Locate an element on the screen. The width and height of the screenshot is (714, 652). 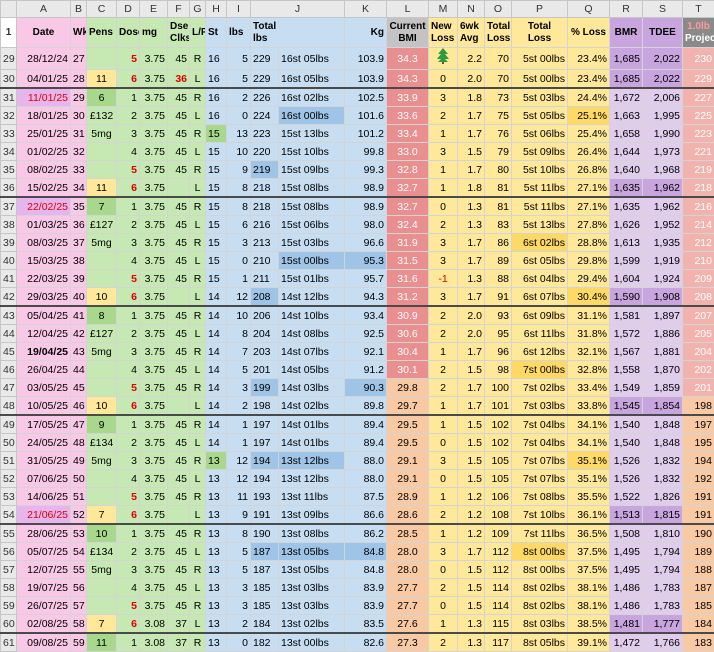
cell-total-loss: 91 is located at coordinates (498, 297).